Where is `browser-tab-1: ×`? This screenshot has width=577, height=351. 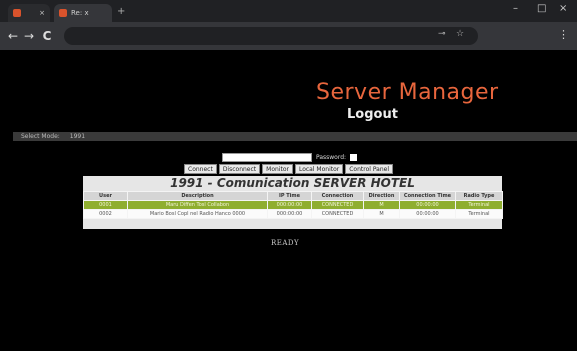 browser-tab-1: × is located at coordinates (29, 13).